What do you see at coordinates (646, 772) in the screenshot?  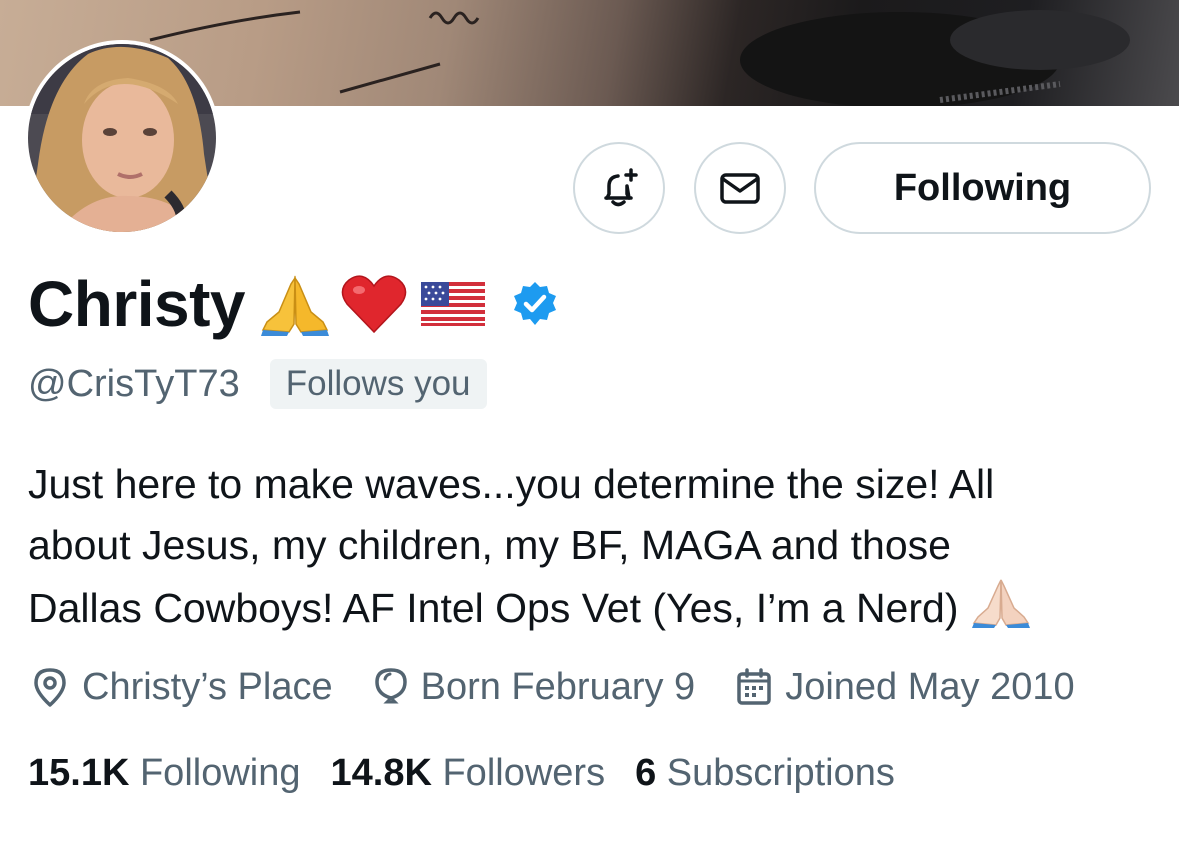 I see `subscriptions-count: 6` at bounding box center [646, 772].